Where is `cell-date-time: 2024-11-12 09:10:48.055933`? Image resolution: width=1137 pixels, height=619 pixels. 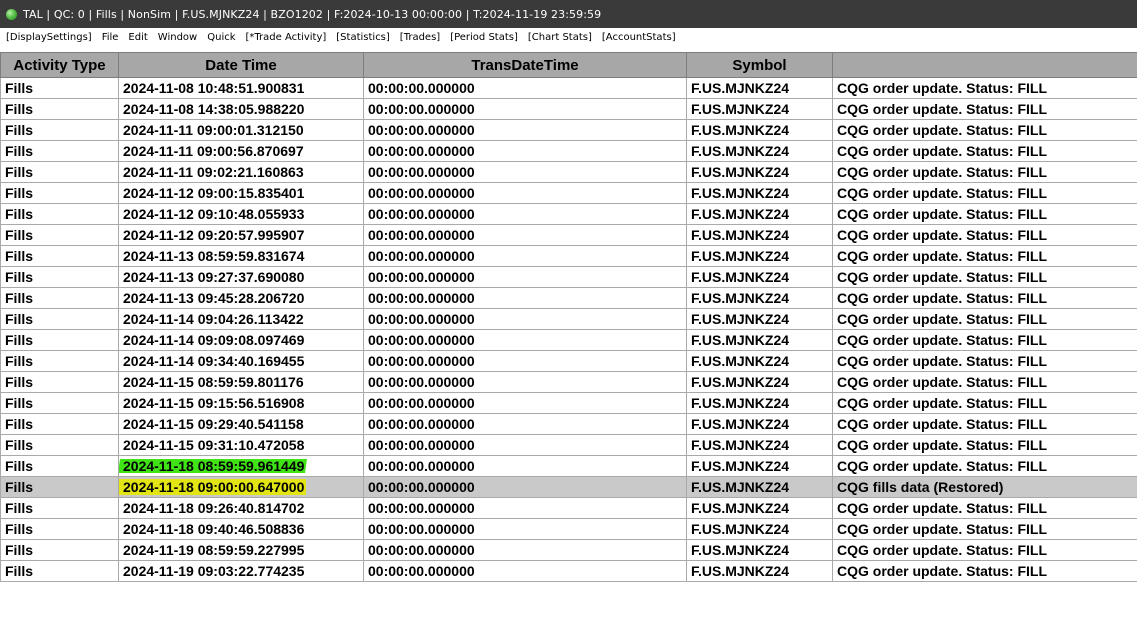 cell-date-time: 2024-11-12 09:10:48.055933 is located at coordinates (241, 214).